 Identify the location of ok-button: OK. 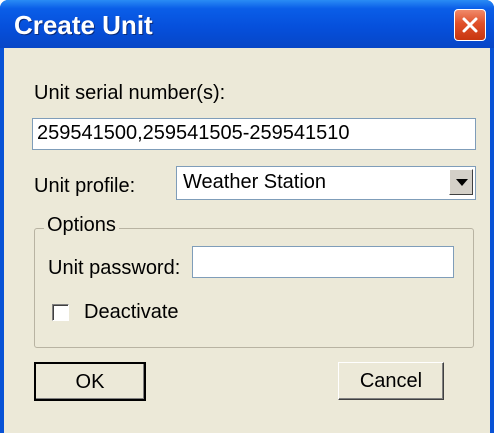
(90, 381).